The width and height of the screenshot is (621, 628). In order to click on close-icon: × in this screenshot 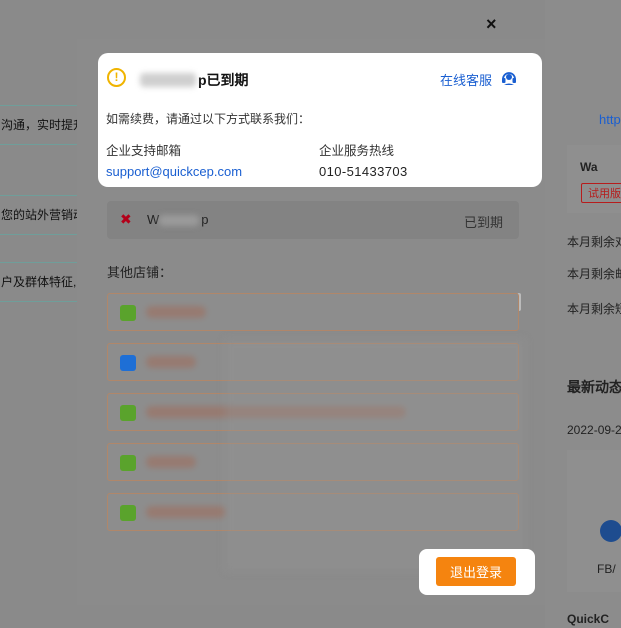, I will do `click(491, 24)`.